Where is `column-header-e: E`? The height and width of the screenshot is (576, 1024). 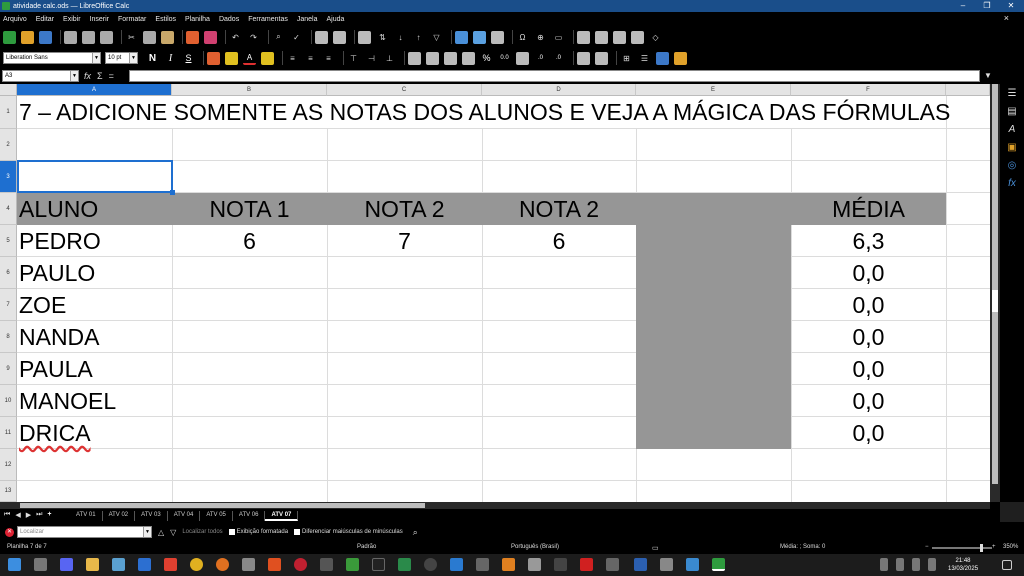
column-header-e: E is located at coordinates (713, 90).